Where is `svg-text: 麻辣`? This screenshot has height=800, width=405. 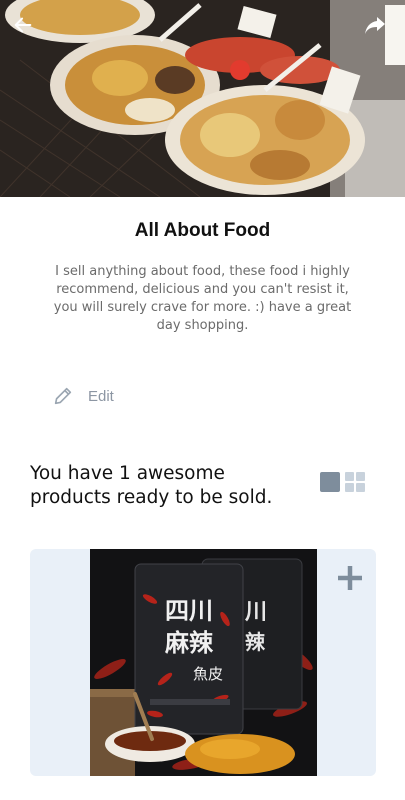 svg-text: 麻辣 is located at coordinates (189, 643).